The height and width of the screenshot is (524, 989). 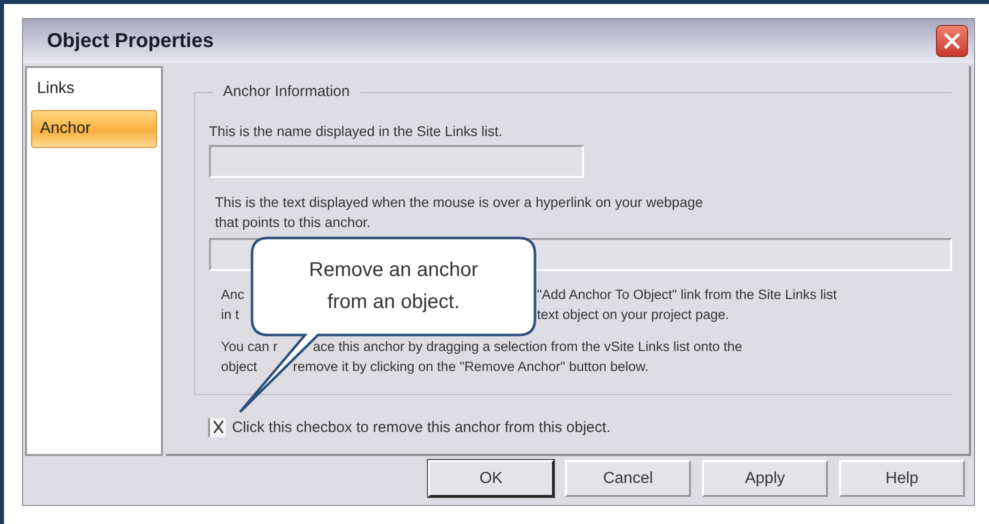 I want to click on instruction-text: text object on your project page., so click(x=633, y=315).